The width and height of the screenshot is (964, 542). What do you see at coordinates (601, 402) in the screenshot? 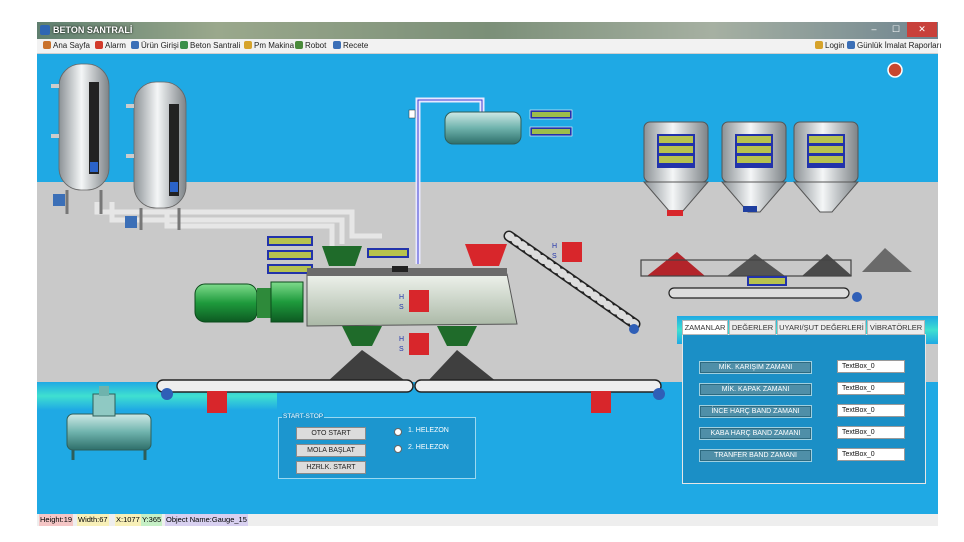
I see `belt-sensor-right` at bounding box center [601, 402].